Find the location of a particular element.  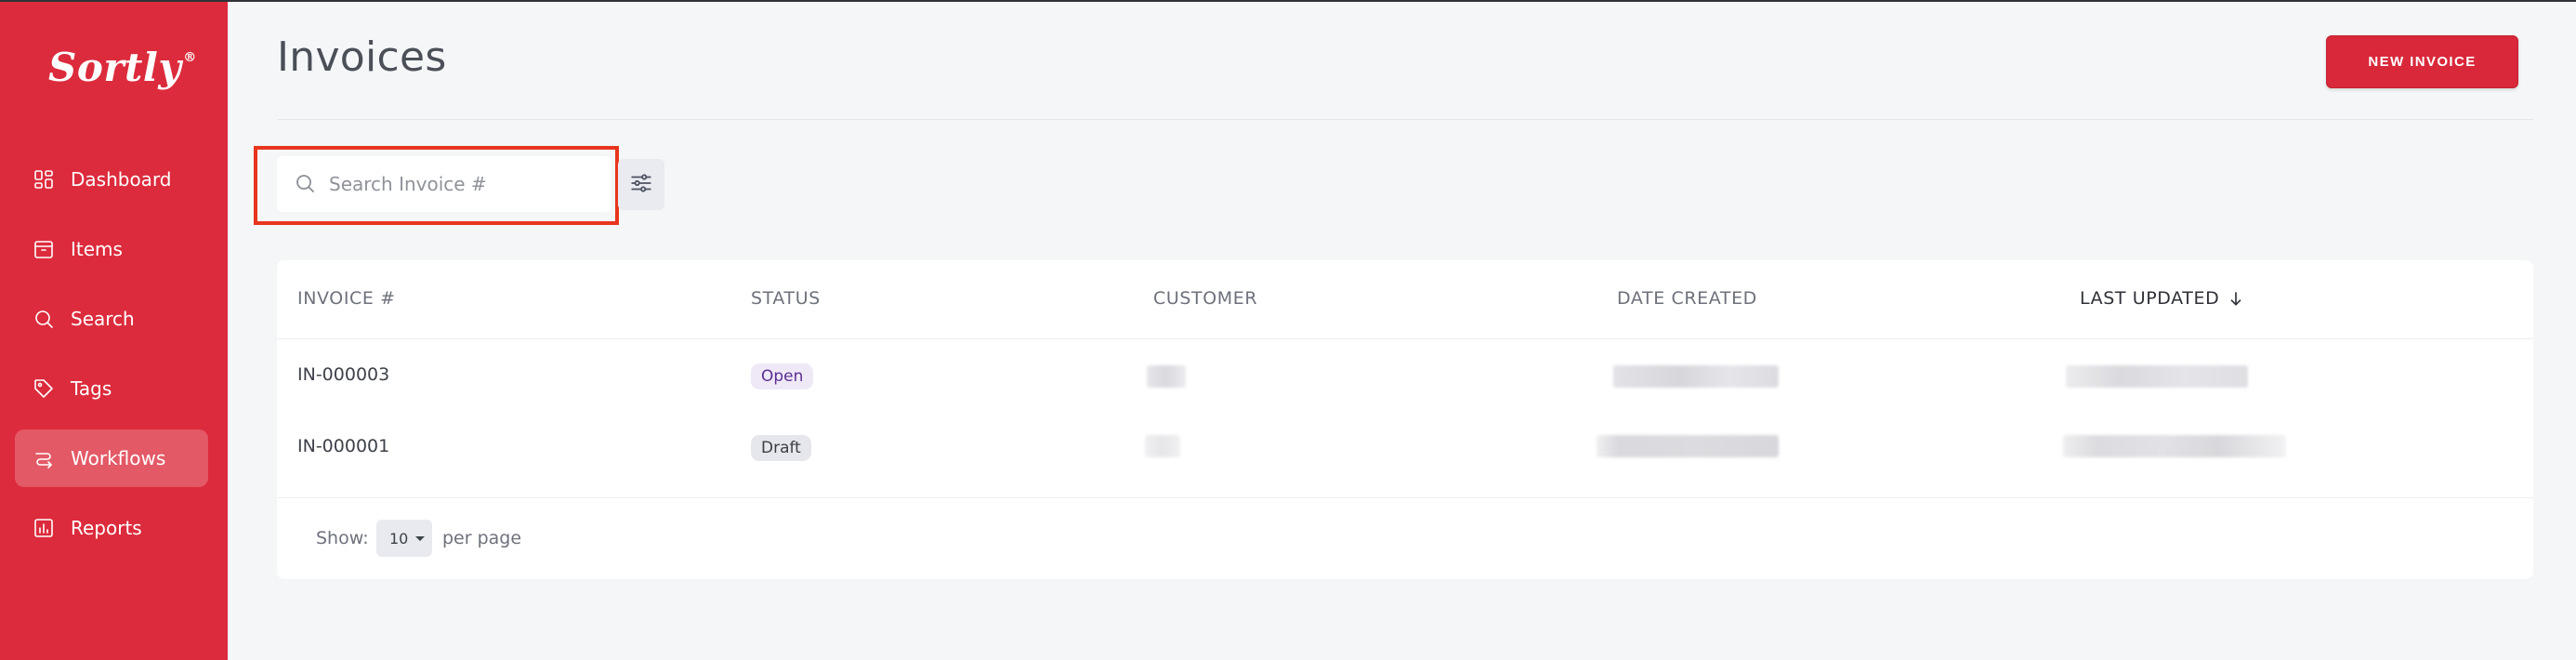

sidebar-item-workflows: Workflows is located at coordinates (111, 458).